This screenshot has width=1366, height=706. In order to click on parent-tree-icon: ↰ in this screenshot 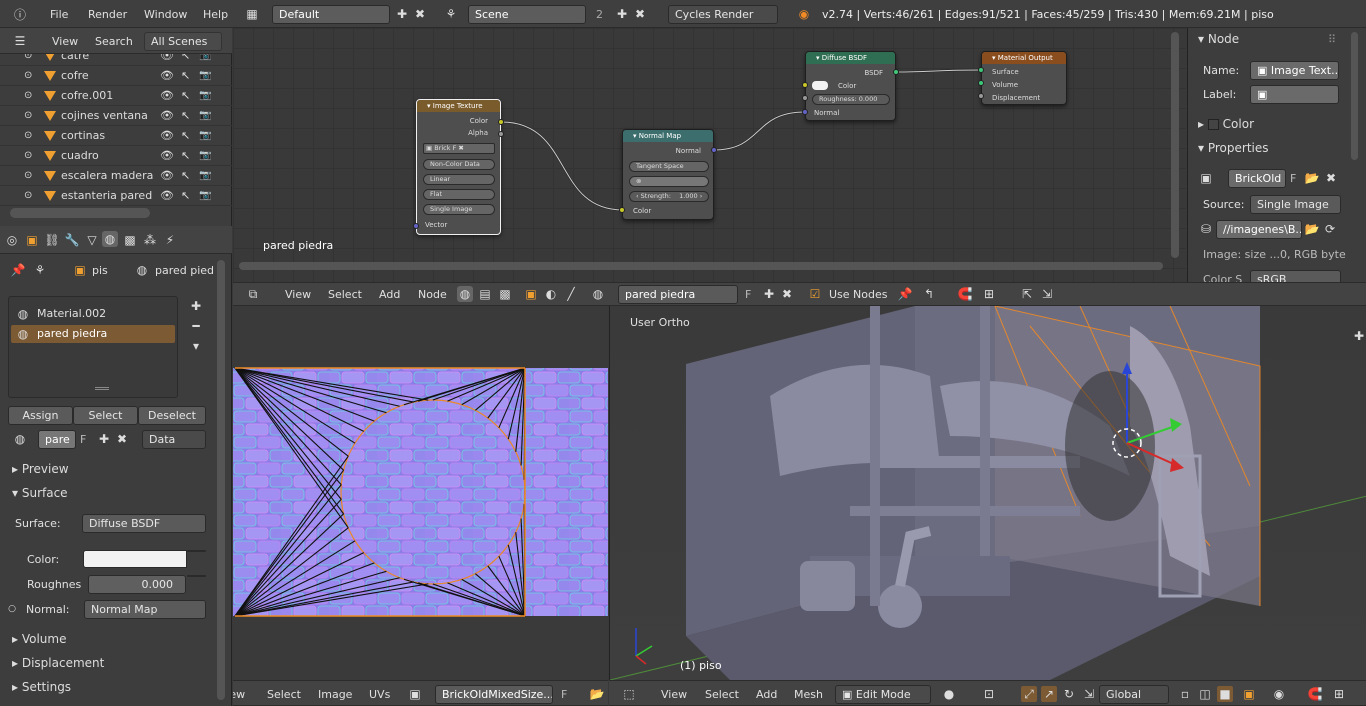, I will do `click(929, 294)`.